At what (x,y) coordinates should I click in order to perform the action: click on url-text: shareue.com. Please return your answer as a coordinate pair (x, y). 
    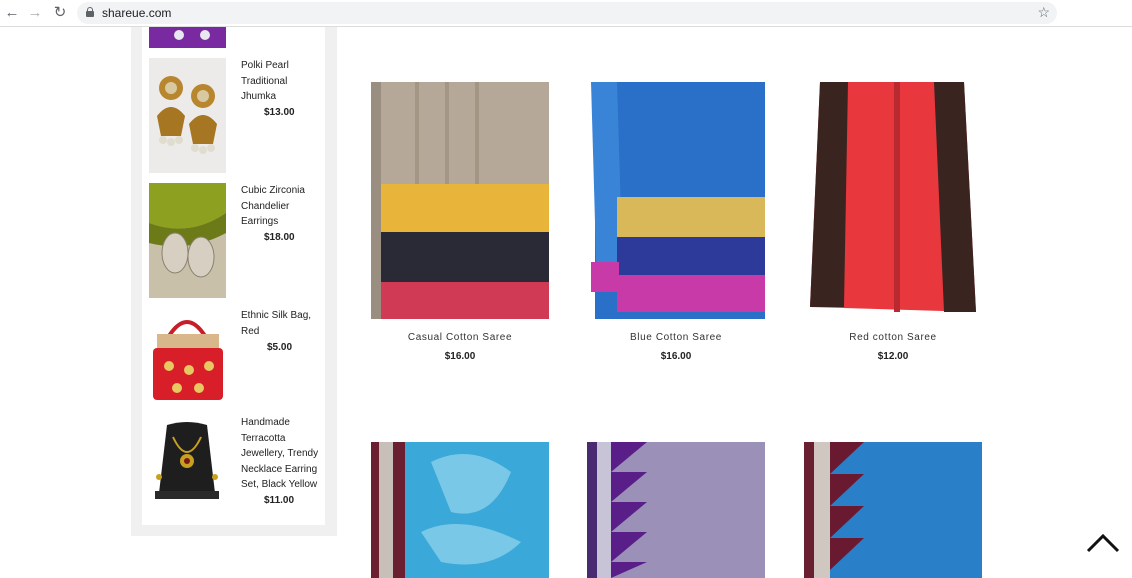
    Looking at the image, I should click on (136, 13).